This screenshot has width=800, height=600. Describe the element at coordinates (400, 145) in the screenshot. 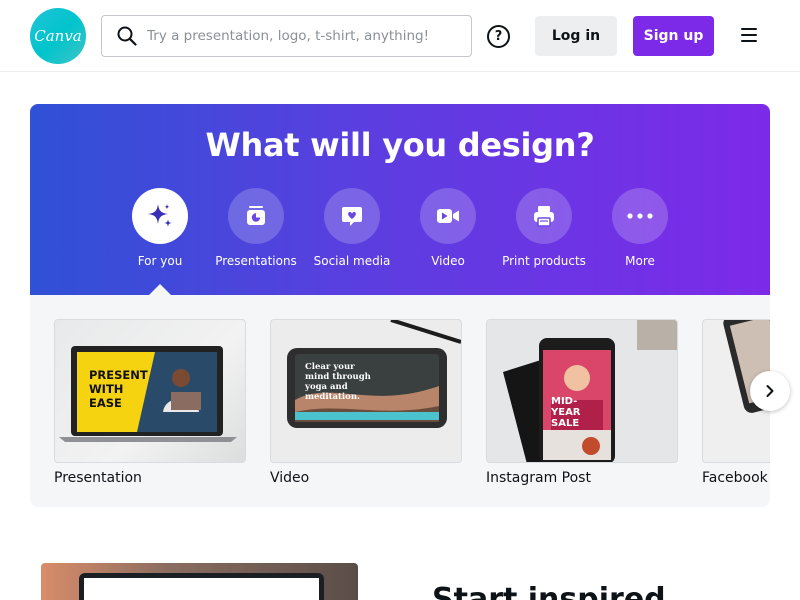

I see `hero-title: What will you design?` at that location.